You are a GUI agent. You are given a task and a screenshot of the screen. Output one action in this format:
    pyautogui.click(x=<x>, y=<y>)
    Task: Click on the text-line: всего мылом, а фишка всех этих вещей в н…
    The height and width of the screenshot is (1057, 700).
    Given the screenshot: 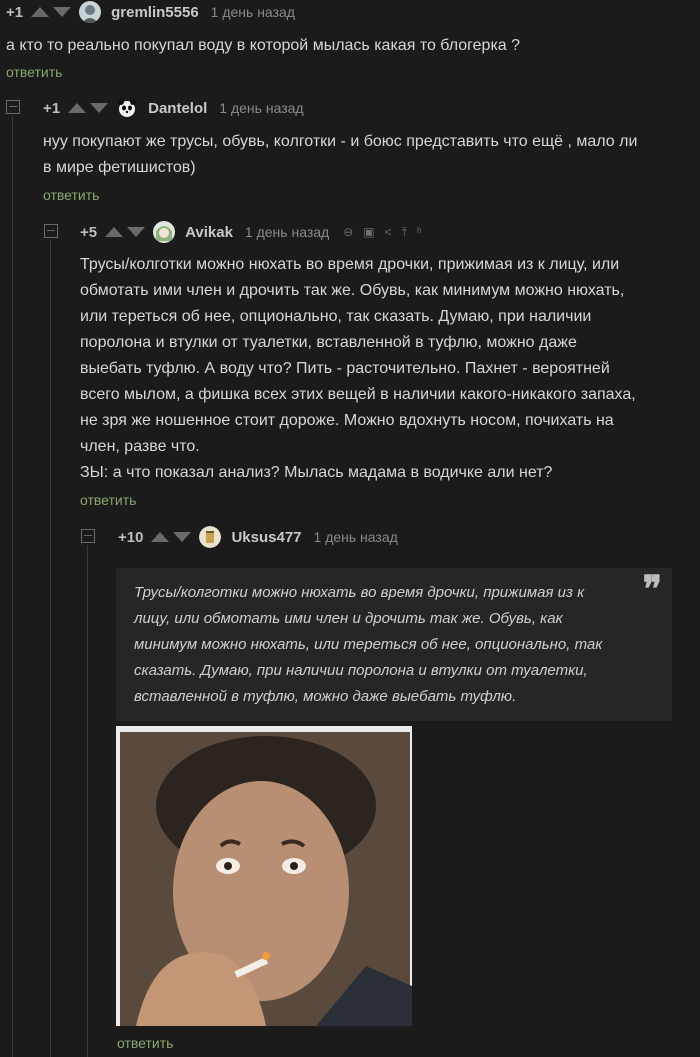 What is the action you would take?
    pyautogui.click(x=358, y=394)
    